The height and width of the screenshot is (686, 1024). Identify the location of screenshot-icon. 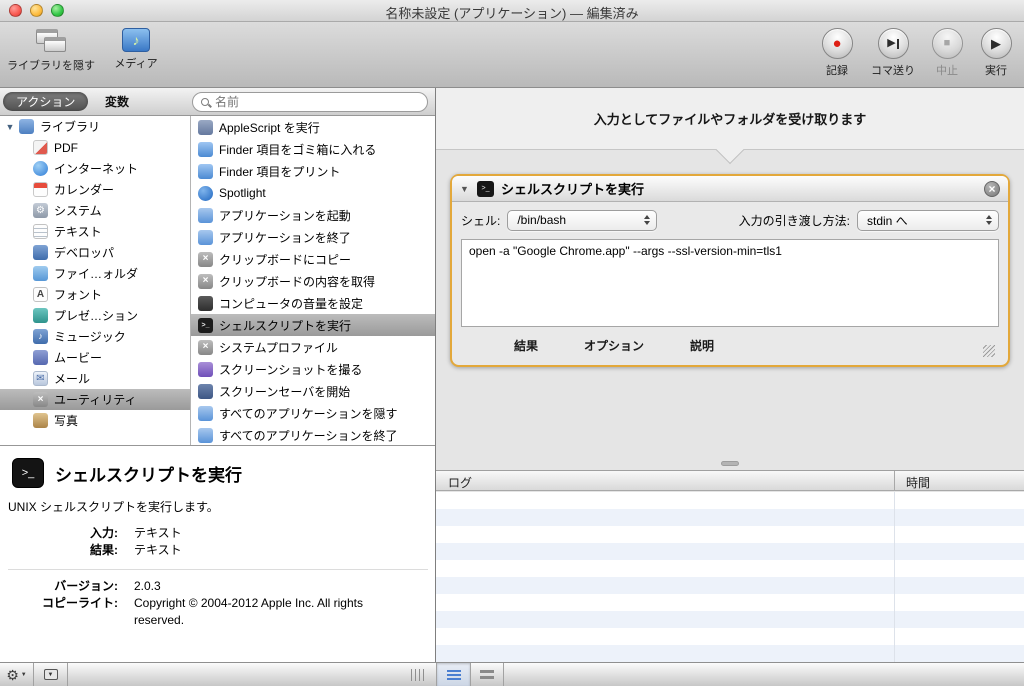
(205, 369).